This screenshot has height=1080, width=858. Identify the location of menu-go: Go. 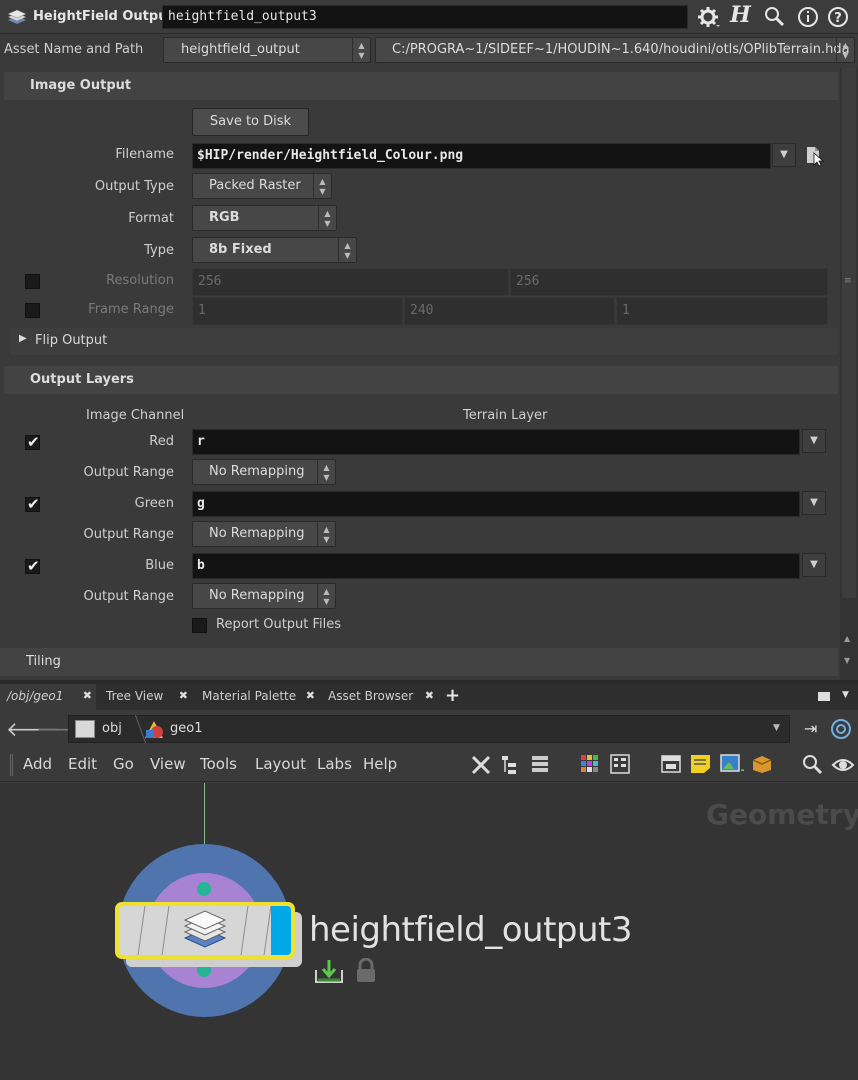
(123, 764).